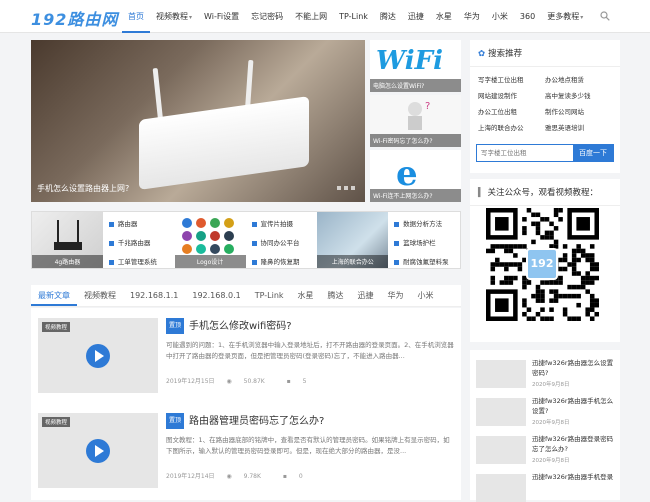 Image resolution: width=650 pixels, height=502 pixels. Describe the element at coordinates (416, 16) in the screenshot. I see `nav-item-fast: 迅捷` at that location.